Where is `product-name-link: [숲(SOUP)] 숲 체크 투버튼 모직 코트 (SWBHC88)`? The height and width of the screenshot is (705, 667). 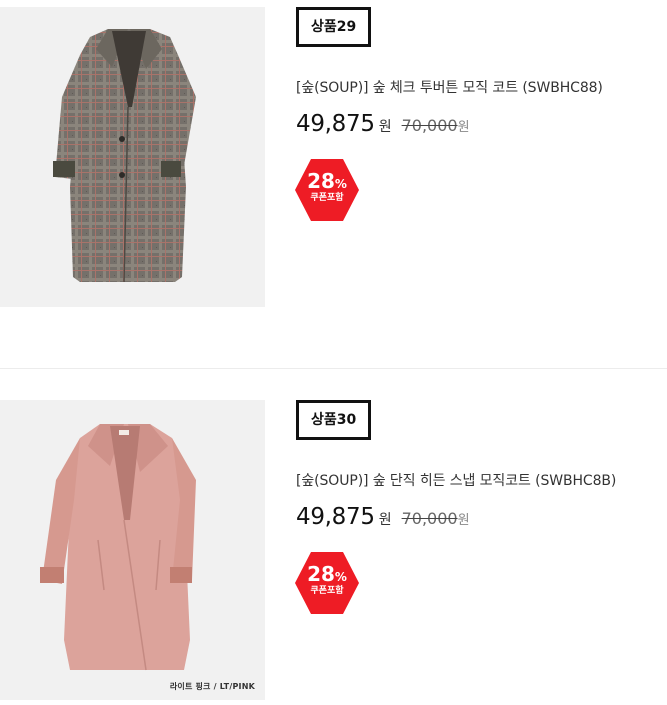
product-name-link: [숲(SOUP)] 숲 체크 투버튼 모직 코트 (SWBHC88) is located at coordinates (481, 87).